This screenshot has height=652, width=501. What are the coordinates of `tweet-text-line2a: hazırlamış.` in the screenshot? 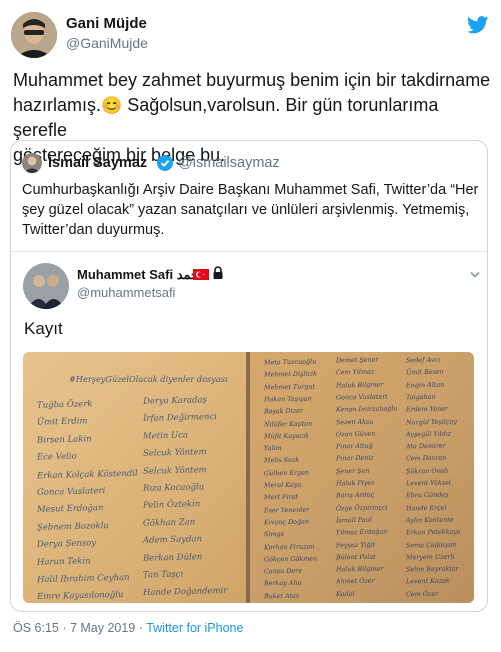 It's located at (57, 105).